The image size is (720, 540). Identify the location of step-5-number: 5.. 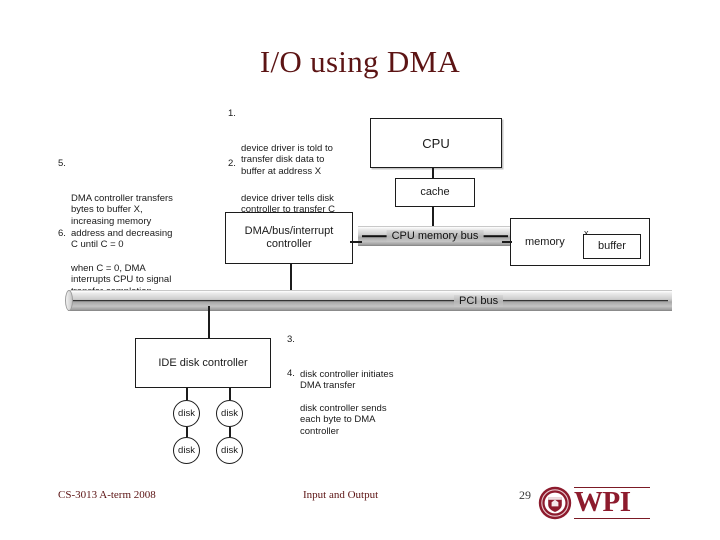
(62, 163).